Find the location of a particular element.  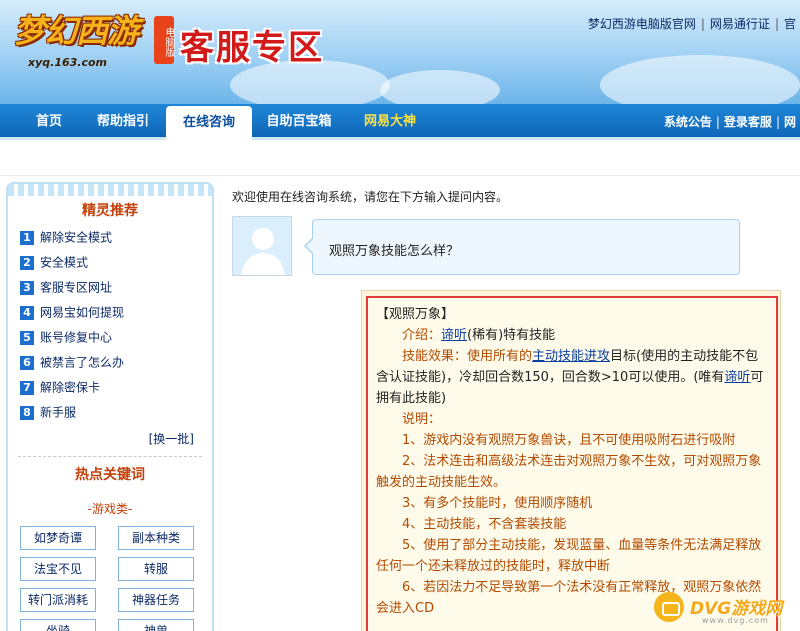

nav-right-links: 系统公告 | 登录客服 | 网 is located at coordinates (730, 122).